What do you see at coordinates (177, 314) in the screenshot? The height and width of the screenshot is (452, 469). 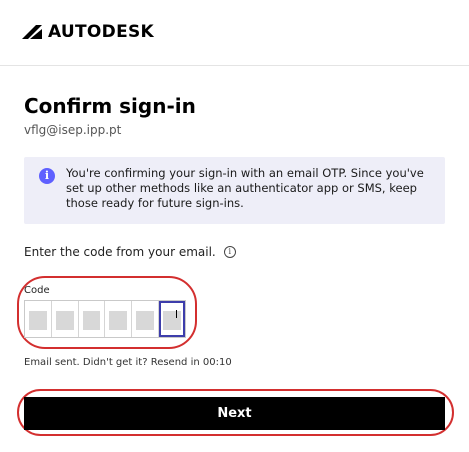 I see `text-caret` at bounding box center [177, 314].